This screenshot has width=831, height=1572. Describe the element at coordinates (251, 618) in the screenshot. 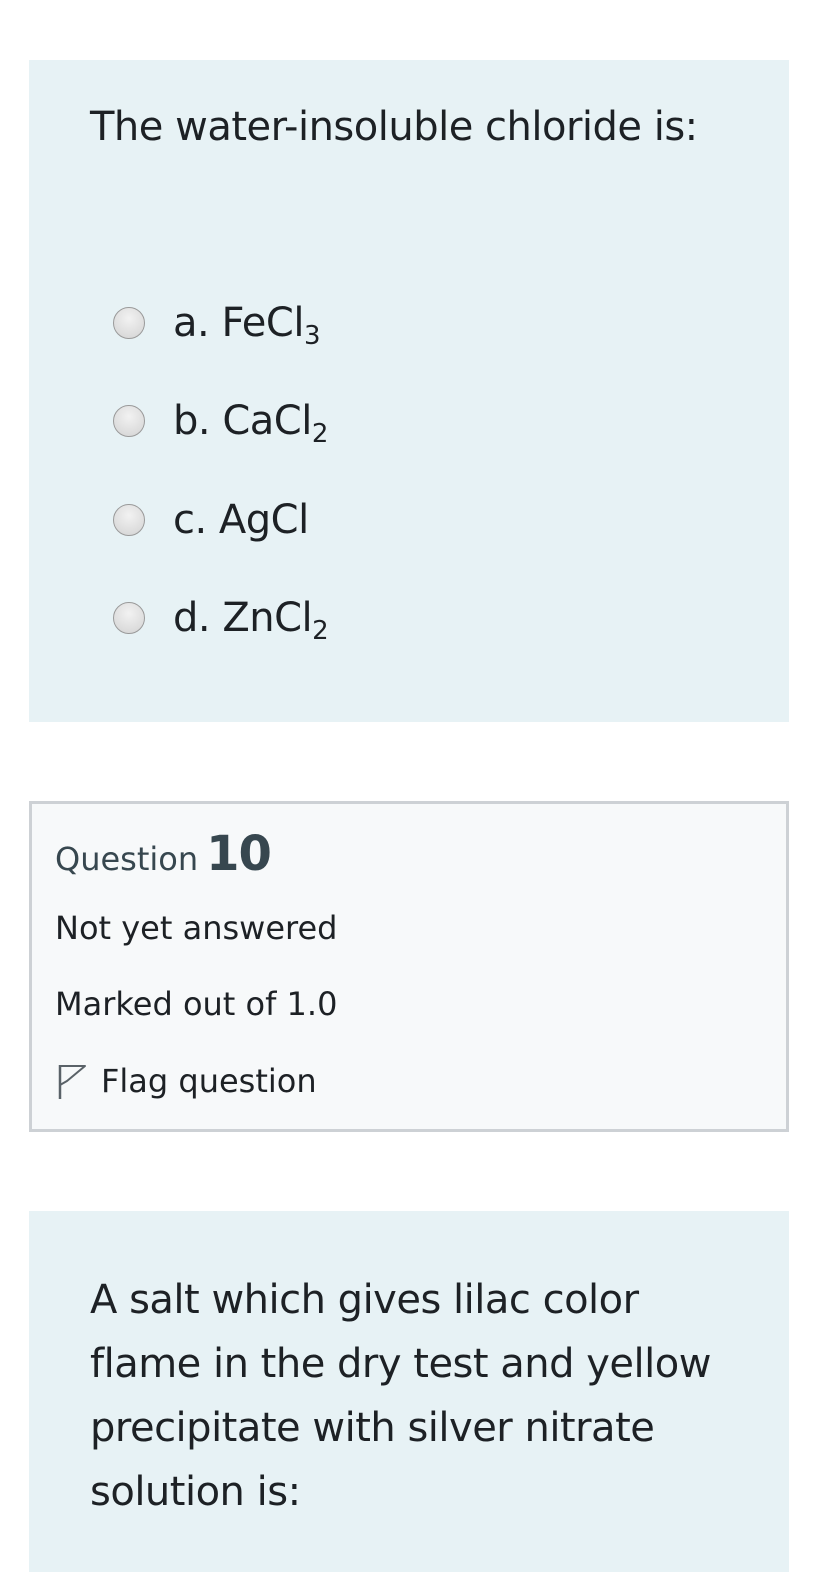

I see `answer-label-d: d. ZnCl2` at that location.